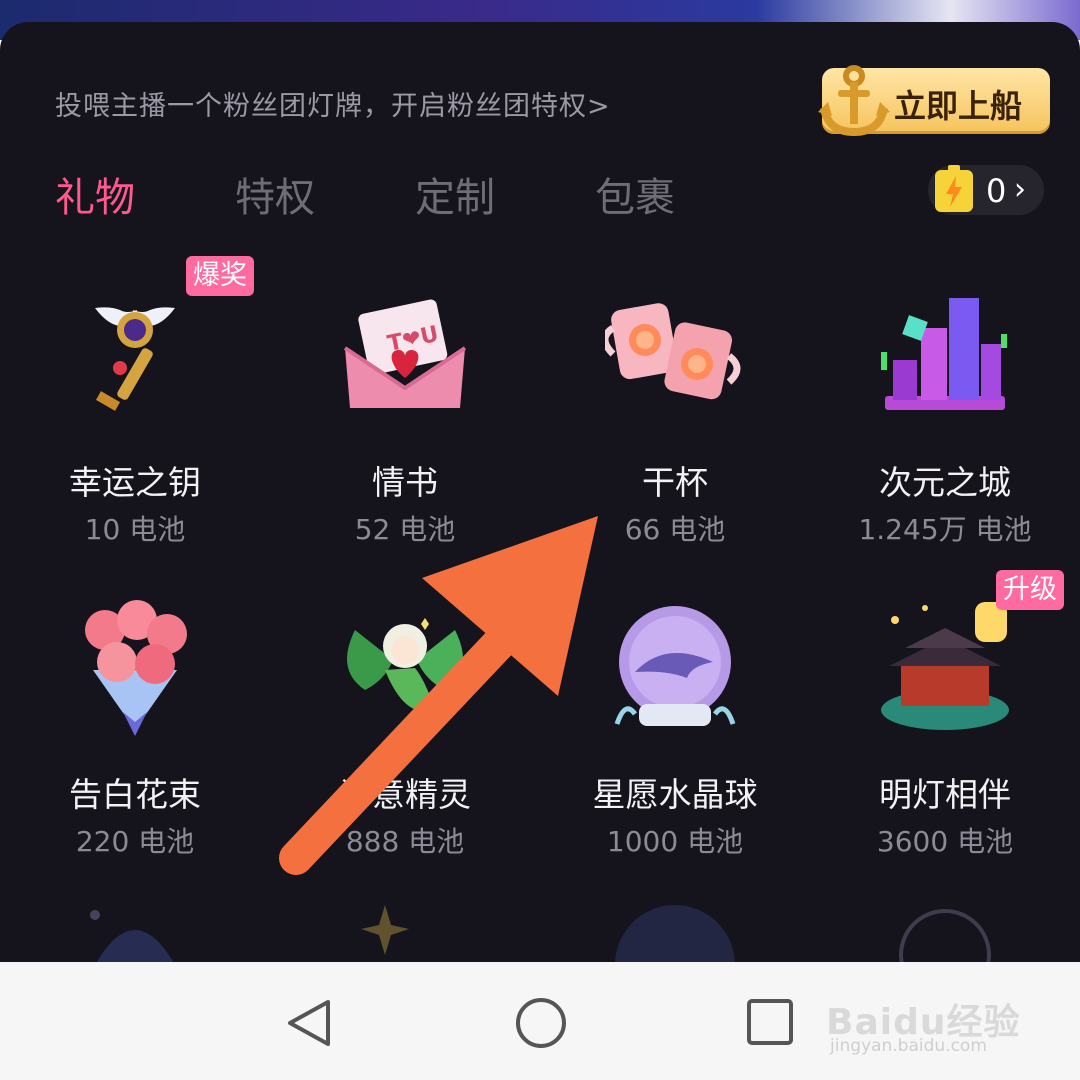 This screenshot has height=1080, width=1080. What do you see at coordinates (945, 841) in the screenshot?
I see `gift-price: 3600 电池` at bounding box center [945, 841].